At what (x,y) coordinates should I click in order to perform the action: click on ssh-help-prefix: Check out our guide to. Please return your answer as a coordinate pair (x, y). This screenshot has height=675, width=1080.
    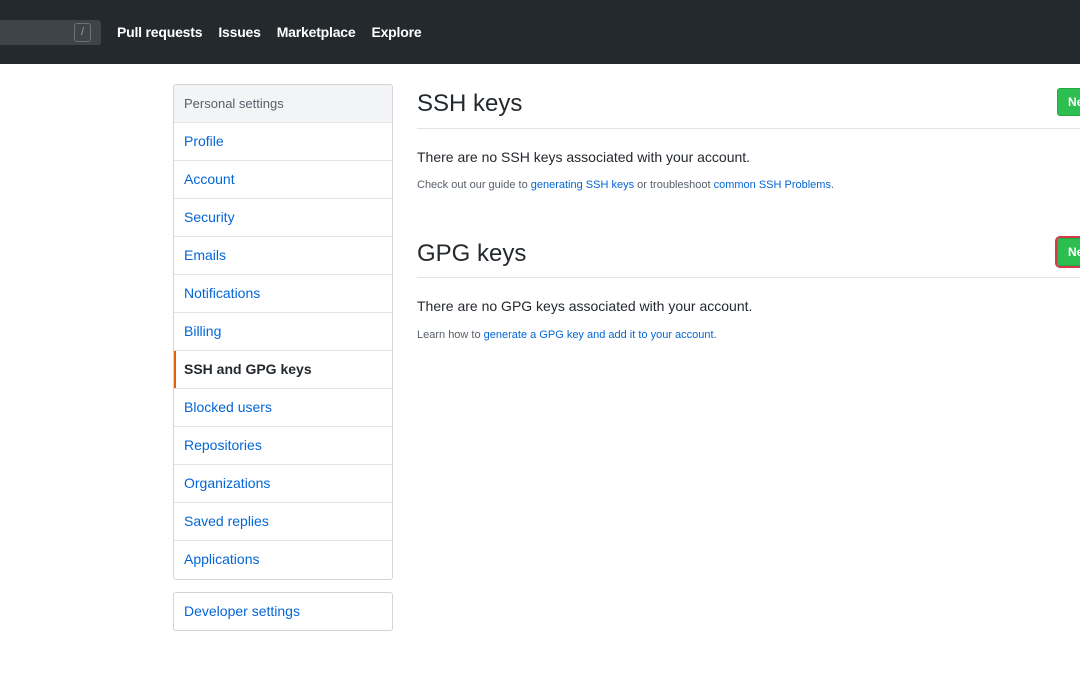
    Looking at the image, I should click on (474, 185).